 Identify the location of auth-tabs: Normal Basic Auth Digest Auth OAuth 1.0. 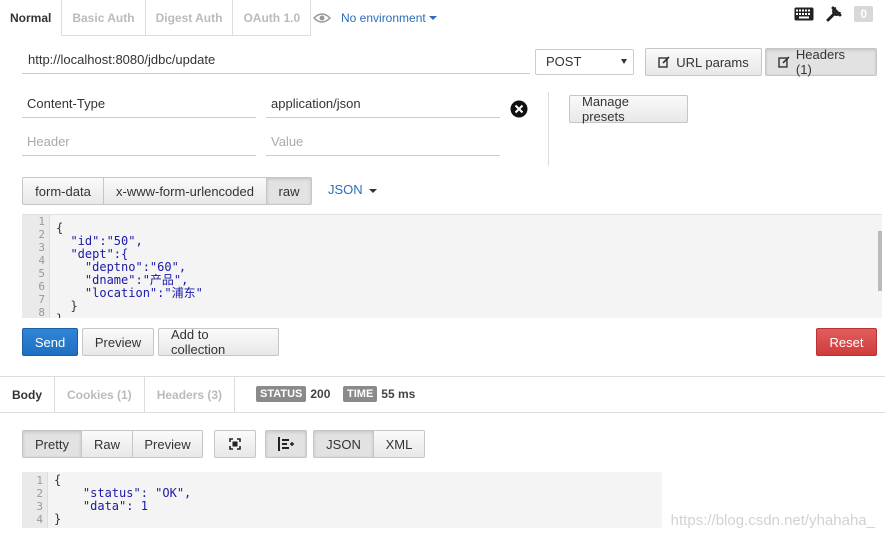
(156, 18).